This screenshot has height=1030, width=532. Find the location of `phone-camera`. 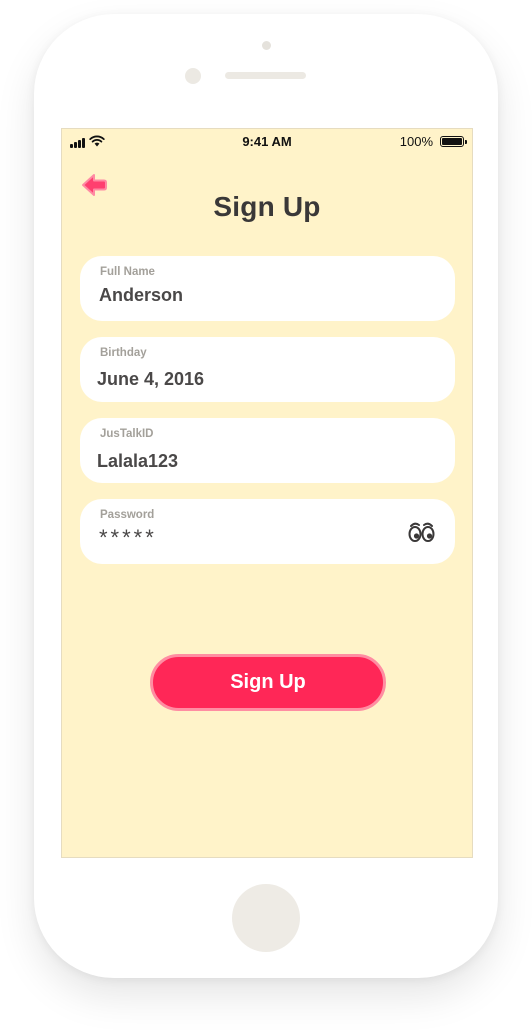

phone-camera is located at coordinates (266, 45).